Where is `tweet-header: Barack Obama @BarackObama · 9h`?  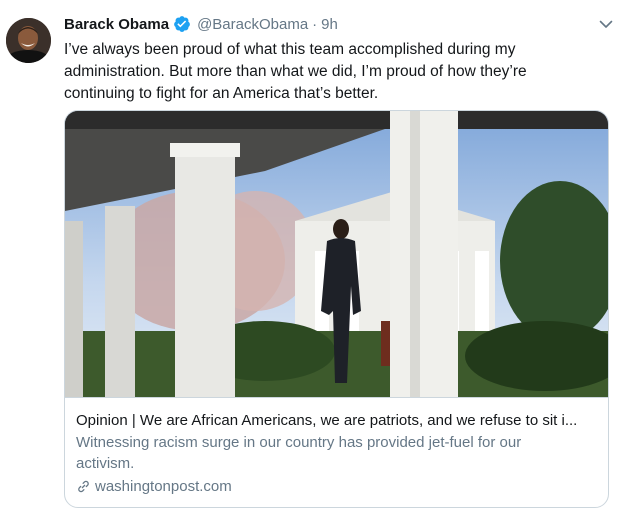 tweet-header: Barack Obama @BarackObama · 9h is located at coordinates (338, 24).